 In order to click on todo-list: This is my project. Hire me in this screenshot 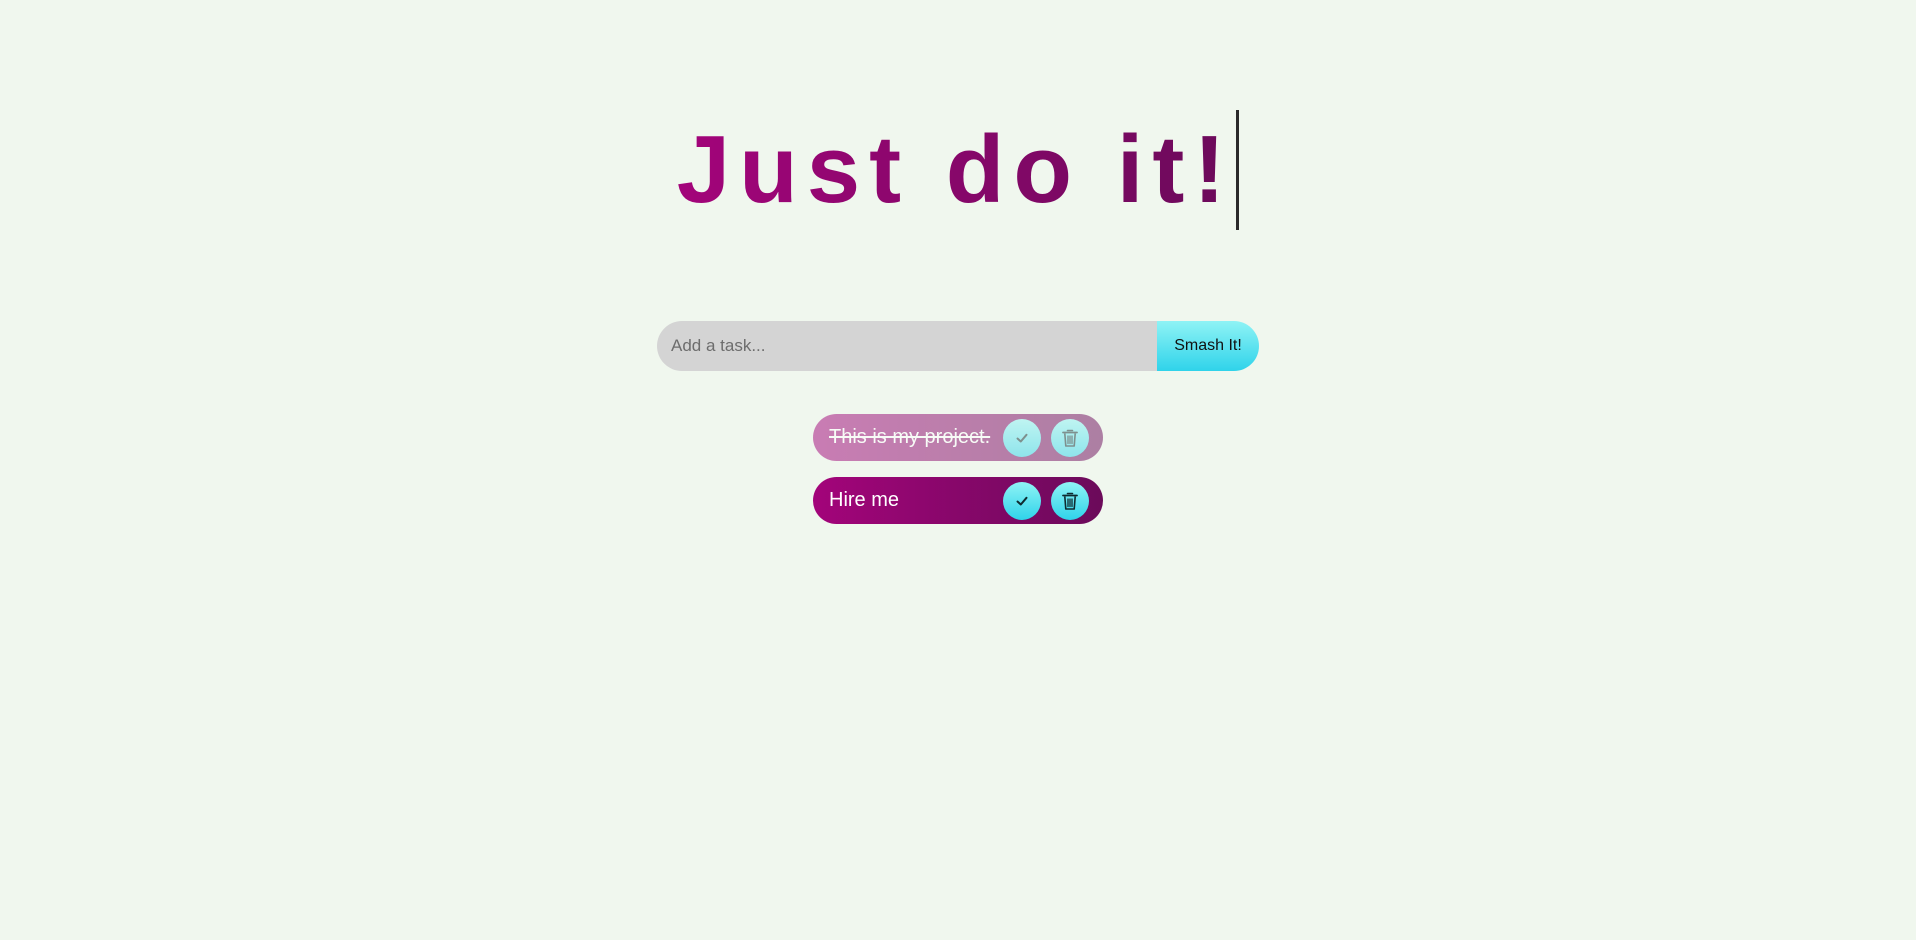, I will do `click(958, 477)`.